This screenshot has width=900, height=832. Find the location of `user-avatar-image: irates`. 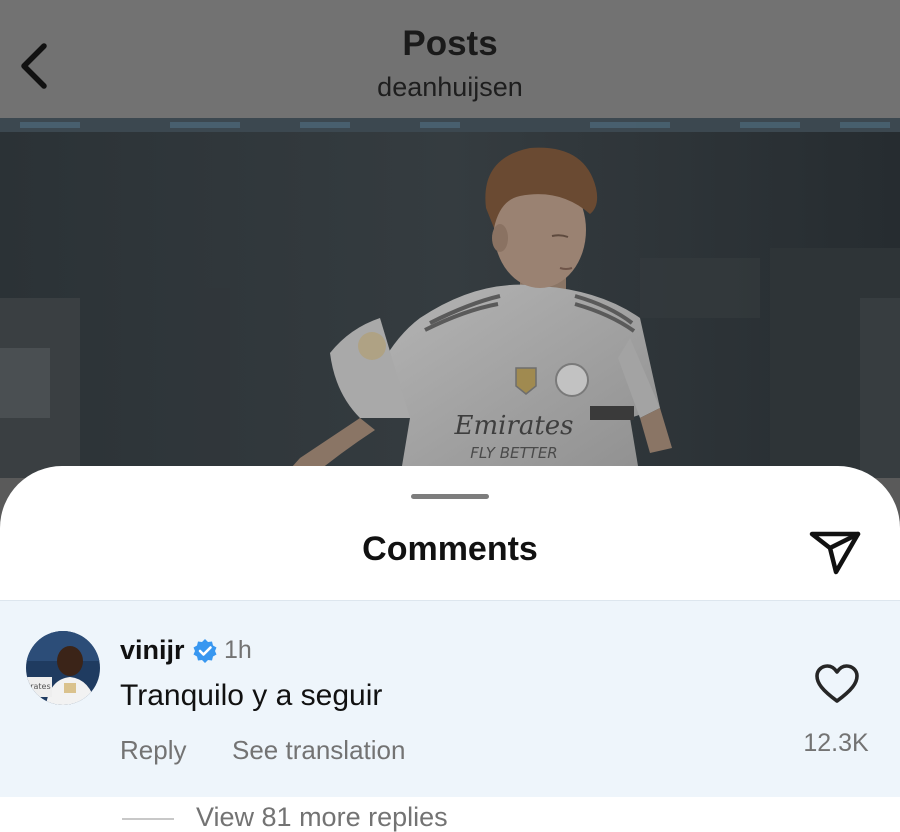

user-avatar-image: irates is located at coordinates (63, 668).